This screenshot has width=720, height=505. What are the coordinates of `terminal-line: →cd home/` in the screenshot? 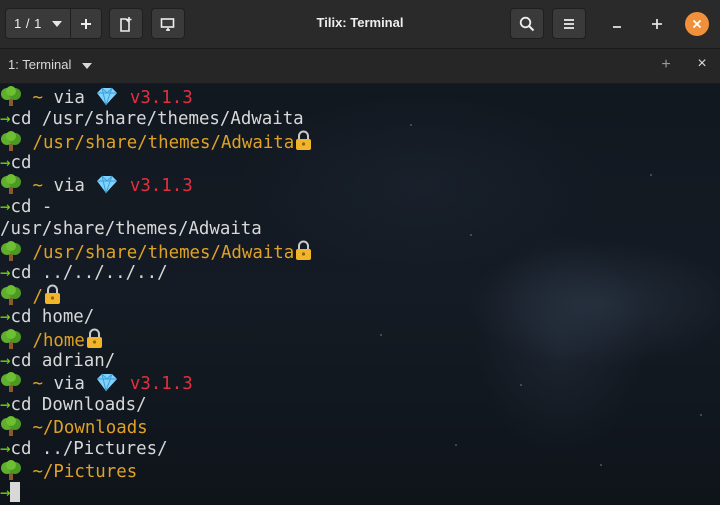 It's located at (156, 317).